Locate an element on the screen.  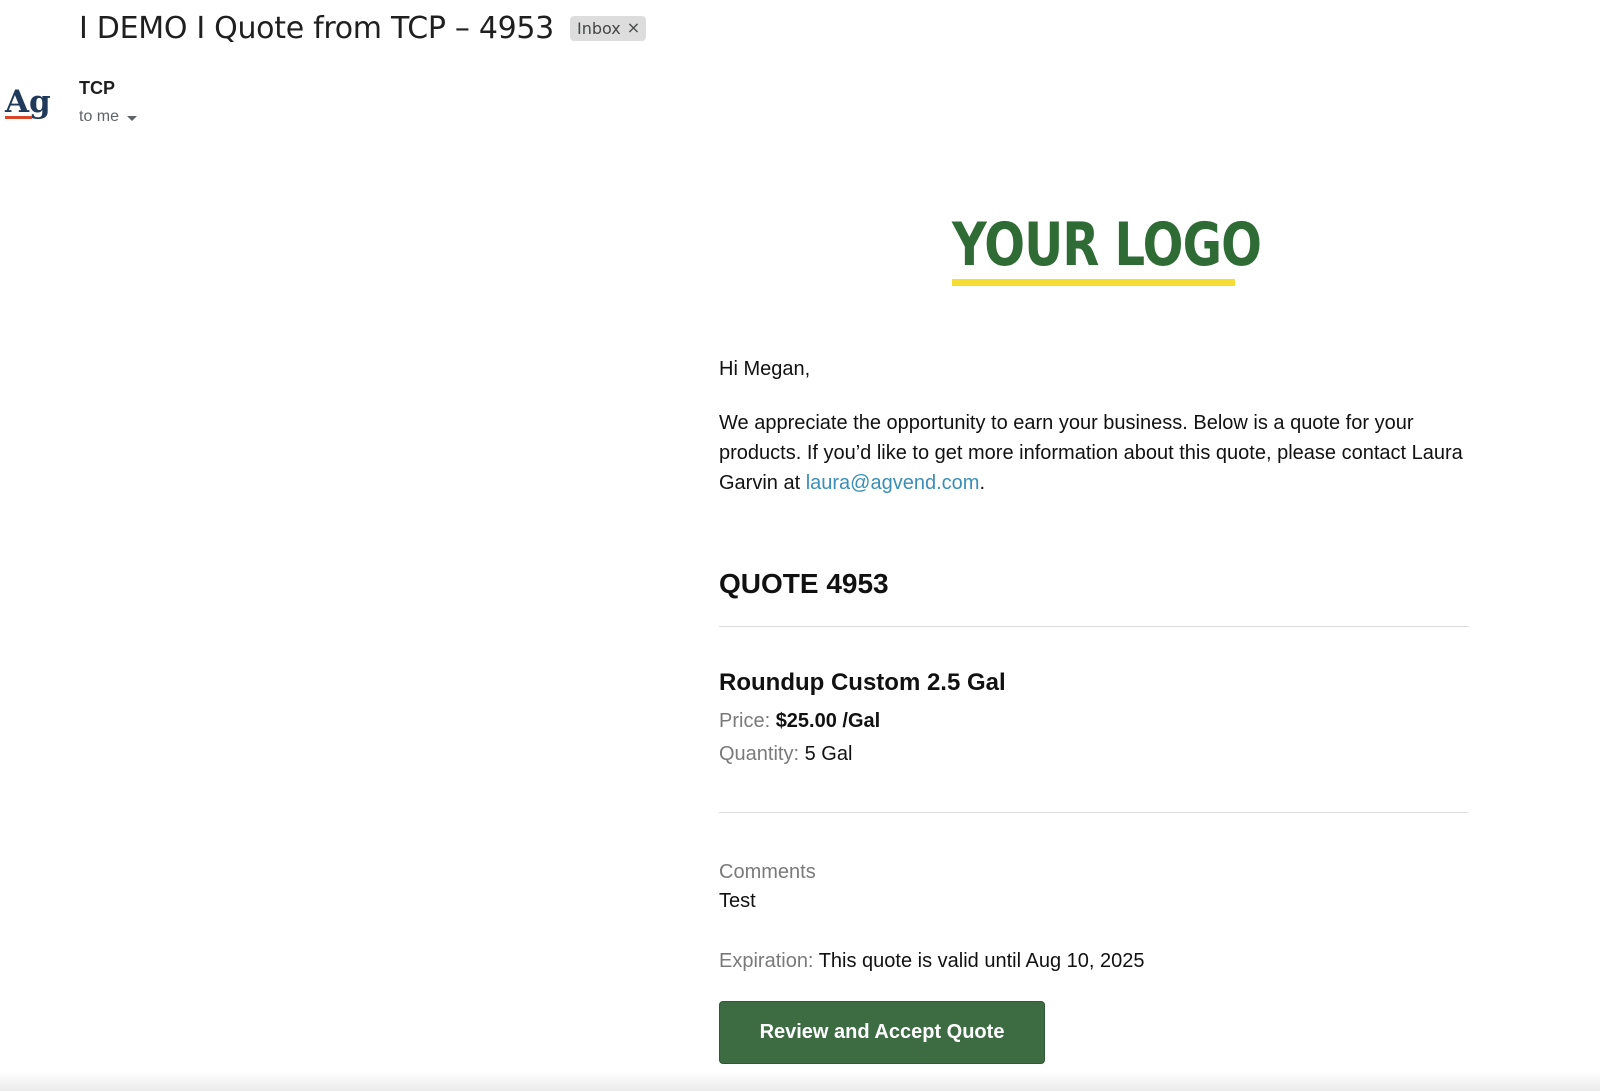
inbox-label-chip: Inbox × is located at coordinates (608, 28).